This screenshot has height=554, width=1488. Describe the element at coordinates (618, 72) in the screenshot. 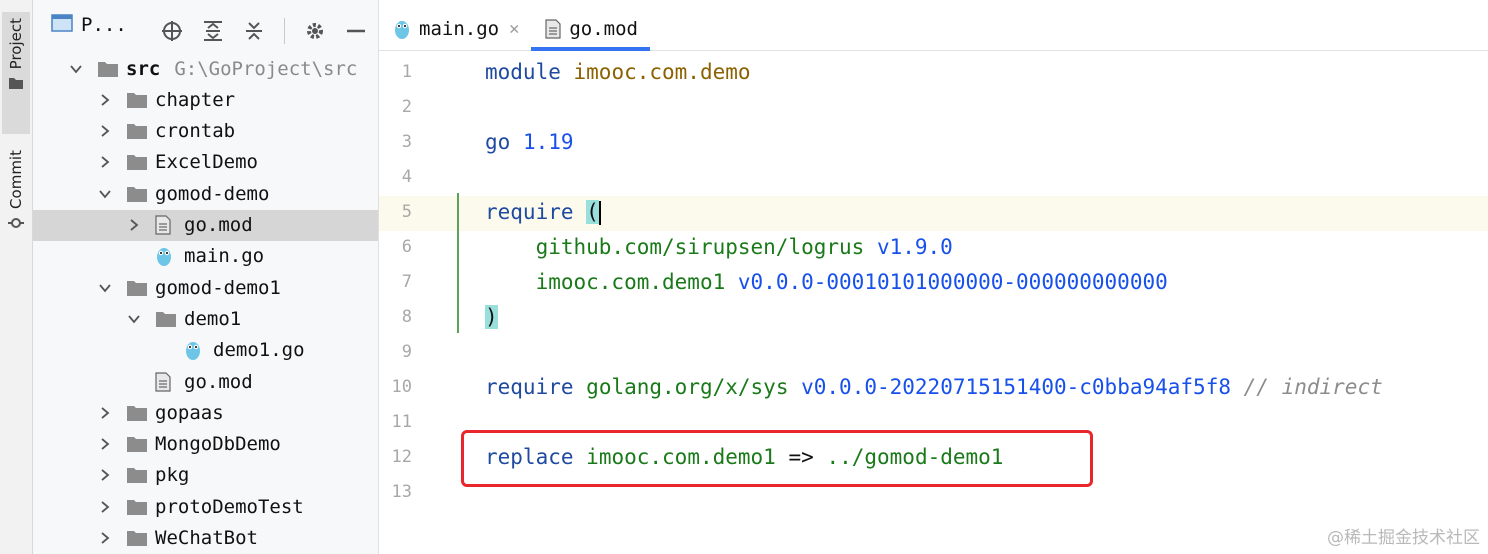

I see `code-line-1: module imooc.com.demo` at that location.